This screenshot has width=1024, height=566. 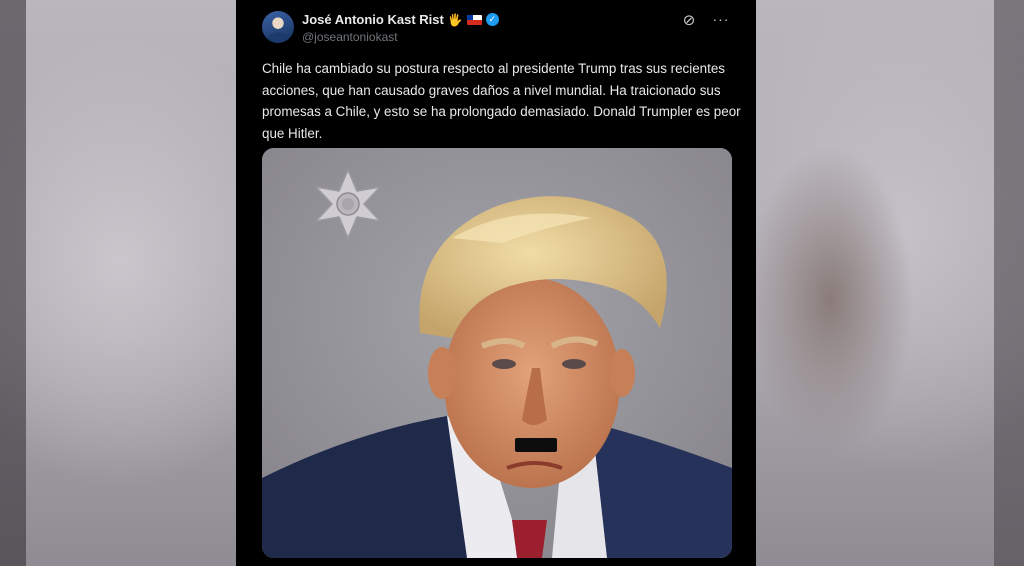 What do you see at coordinates (721, 19) in the screenshot?
I see `more-icon: ···` at bounding box center [721, 19].